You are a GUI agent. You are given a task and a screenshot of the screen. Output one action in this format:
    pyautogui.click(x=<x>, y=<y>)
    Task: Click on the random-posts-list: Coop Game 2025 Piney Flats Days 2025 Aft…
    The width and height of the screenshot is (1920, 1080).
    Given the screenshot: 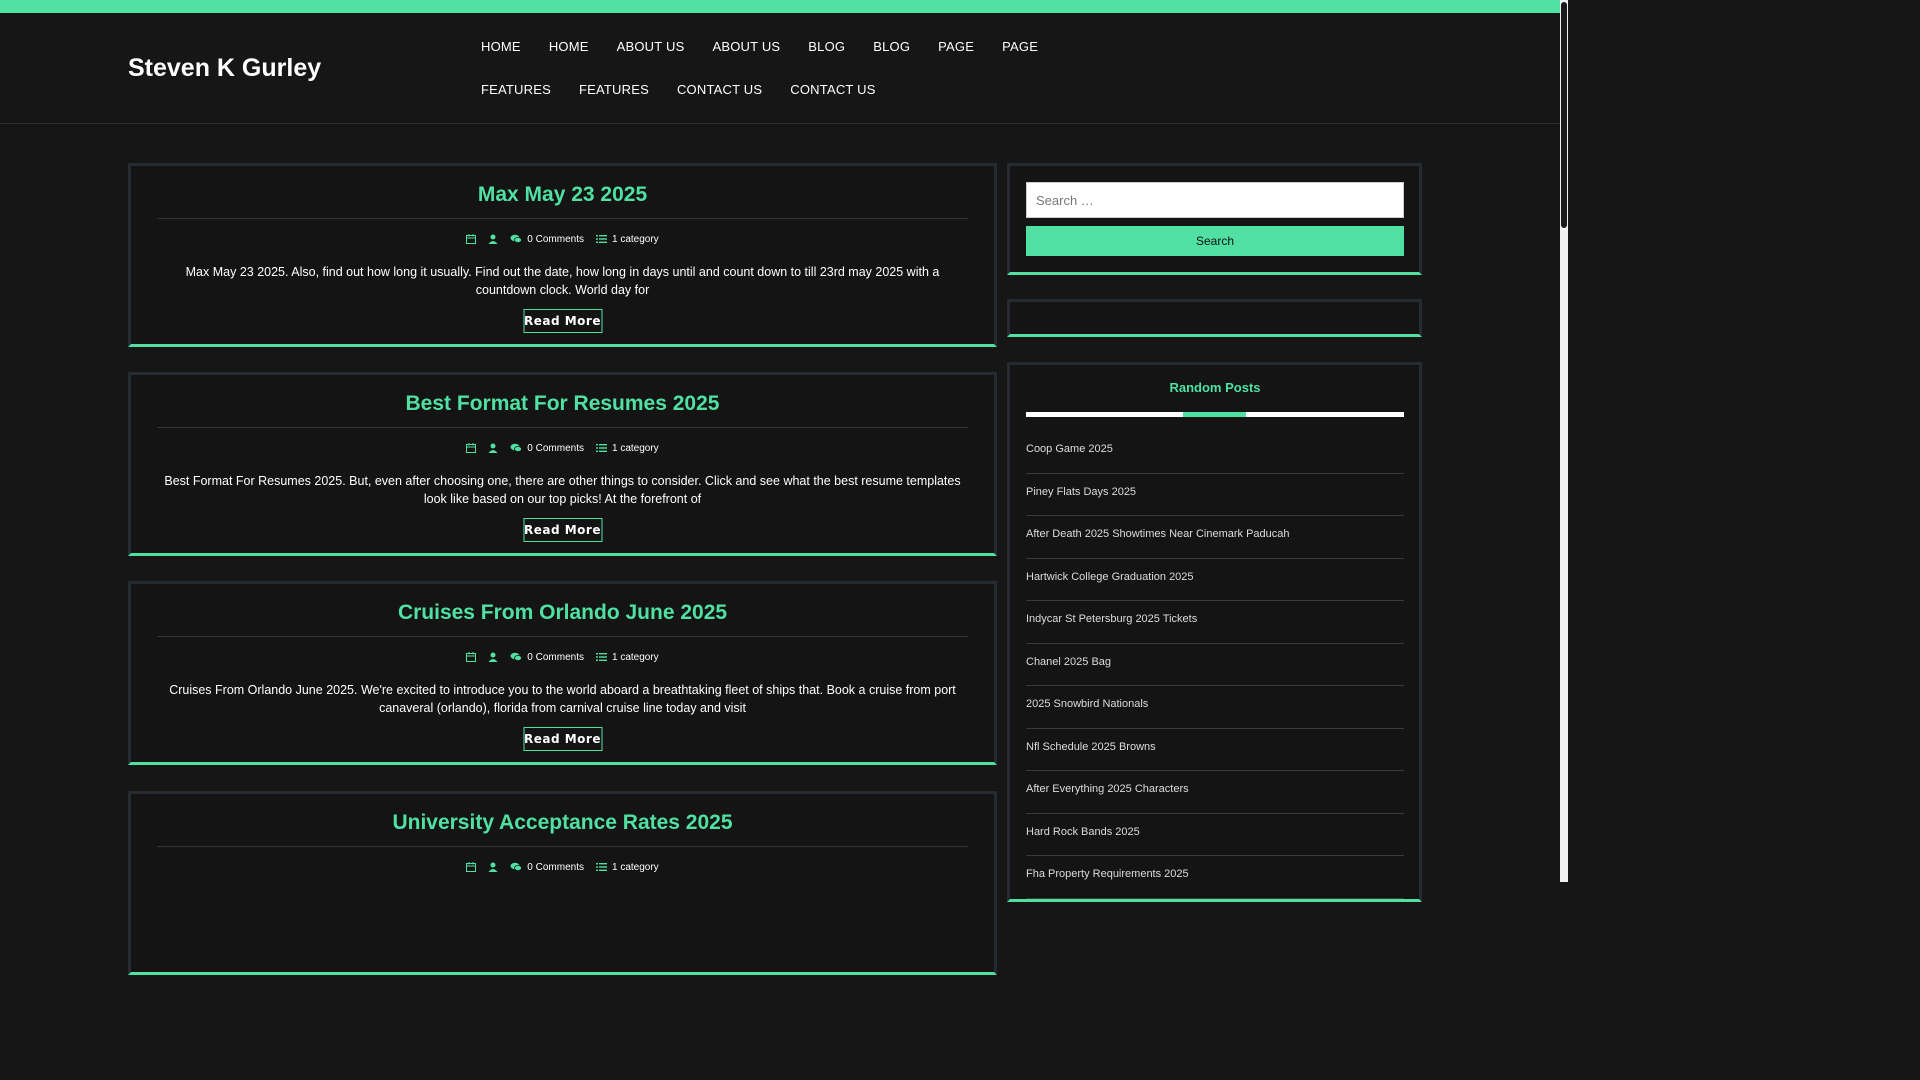 What is the action you would take?
    pyautogui.click(x=1215, y=665)
    